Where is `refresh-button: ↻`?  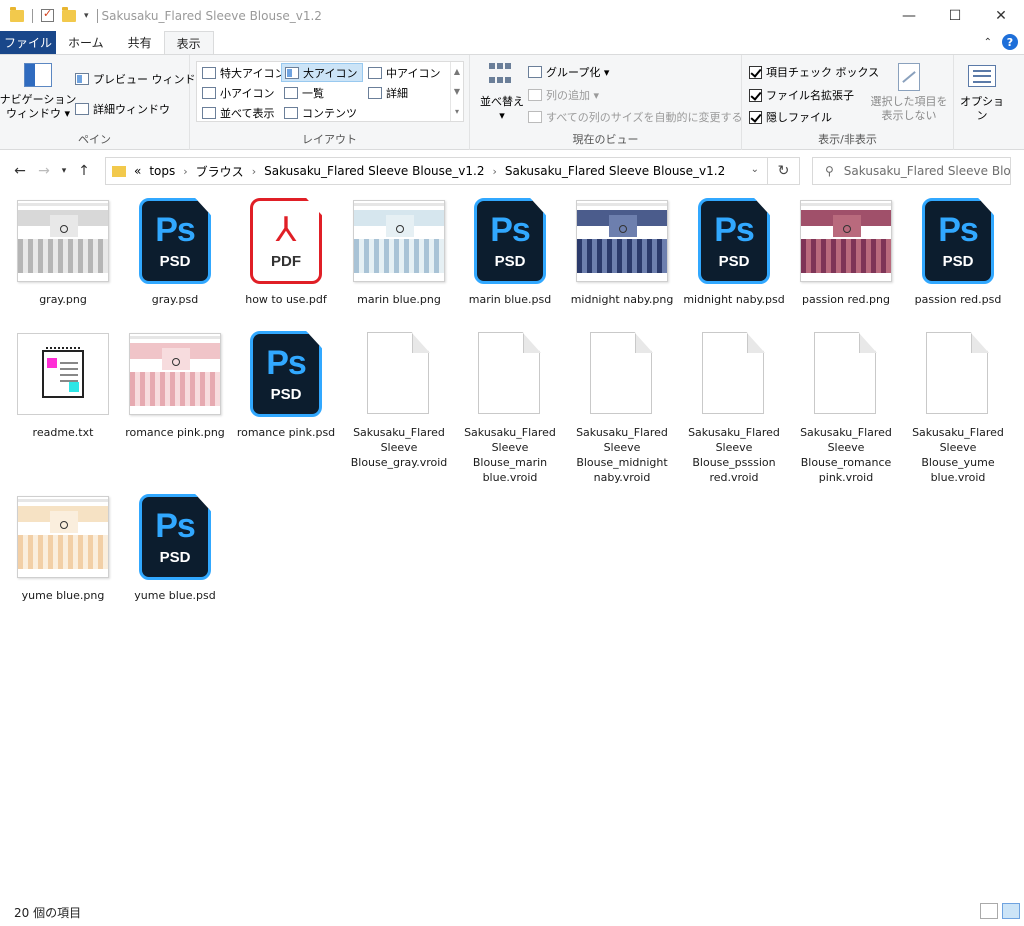
refresh-button: ↻ is located at coordinates (784, 171).